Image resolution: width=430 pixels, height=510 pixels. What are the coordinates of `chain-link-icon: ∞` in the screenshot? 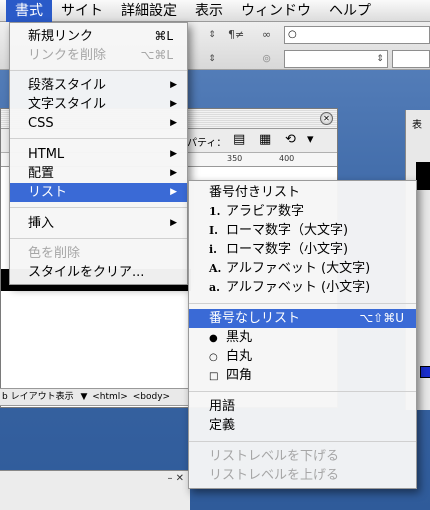 It's located at (266, 34).